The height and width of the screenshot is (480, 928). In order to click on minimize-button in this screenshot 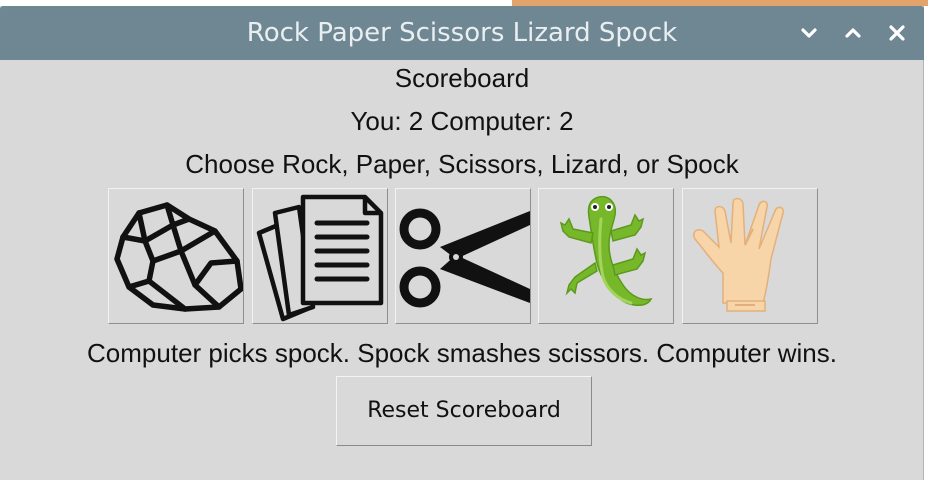, I will do `click(809, 33)`.